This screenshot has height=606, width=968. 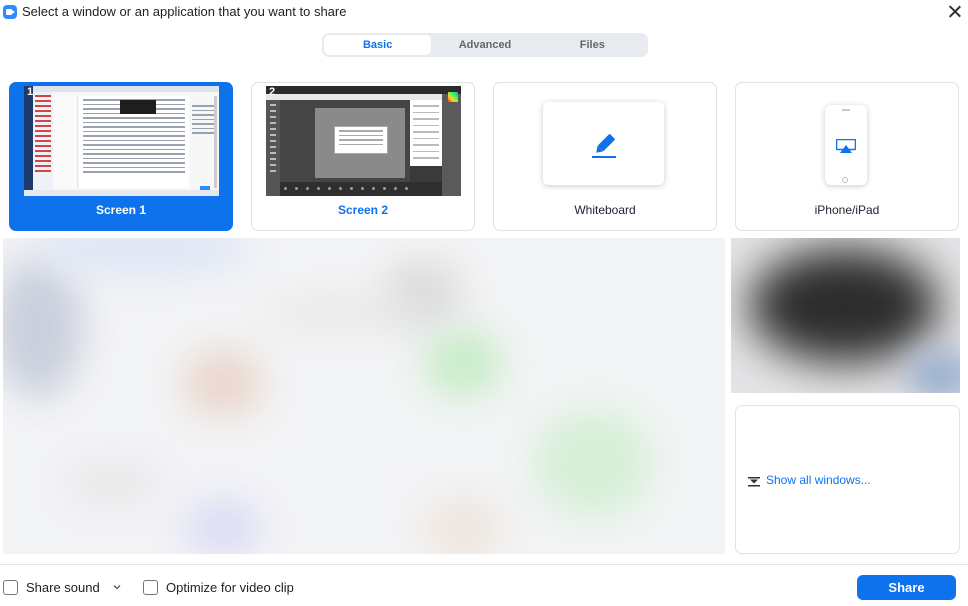 What do you see at coordinates (847, 210) in the screenshot?
I see `iphone-ipad-label: iPhone/iPad` at bounding box center [847, 210].